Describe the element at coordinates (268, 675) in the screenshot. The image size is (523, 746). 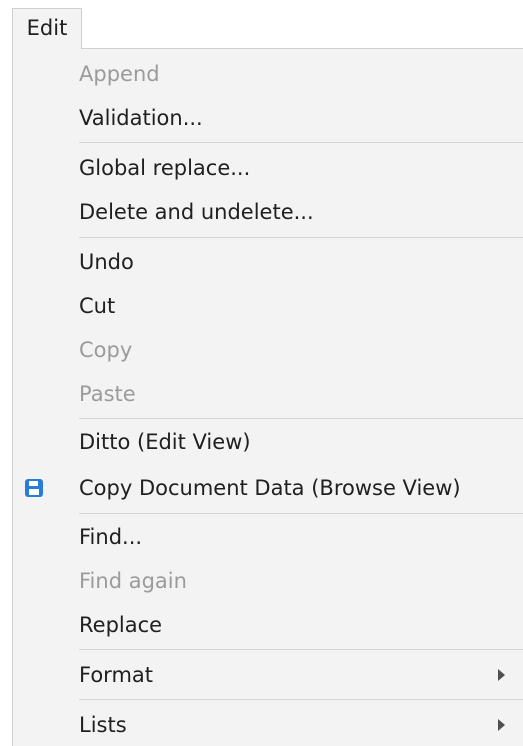
I see `menu-item-format: Format` at that location.